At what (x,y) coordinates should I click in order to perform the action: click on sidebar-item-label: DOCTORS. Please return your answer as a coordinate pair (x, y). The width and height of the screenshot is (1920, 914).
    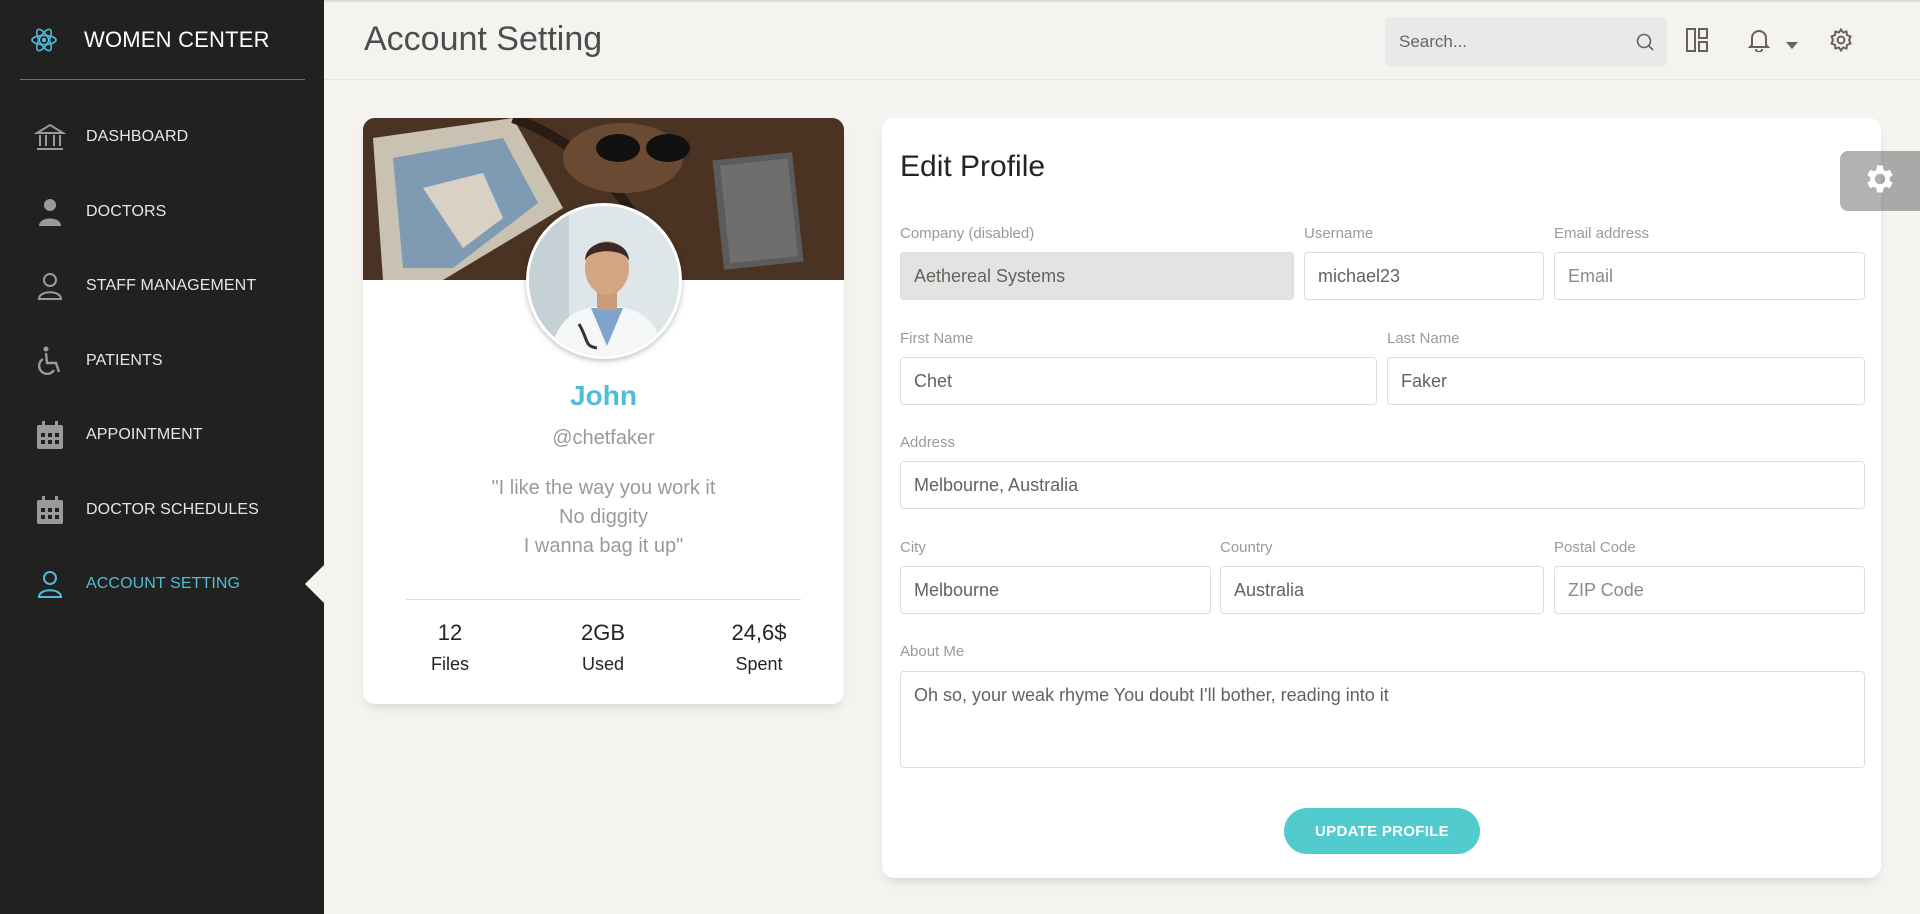
    Looking at the image, I should click on (126, 211).